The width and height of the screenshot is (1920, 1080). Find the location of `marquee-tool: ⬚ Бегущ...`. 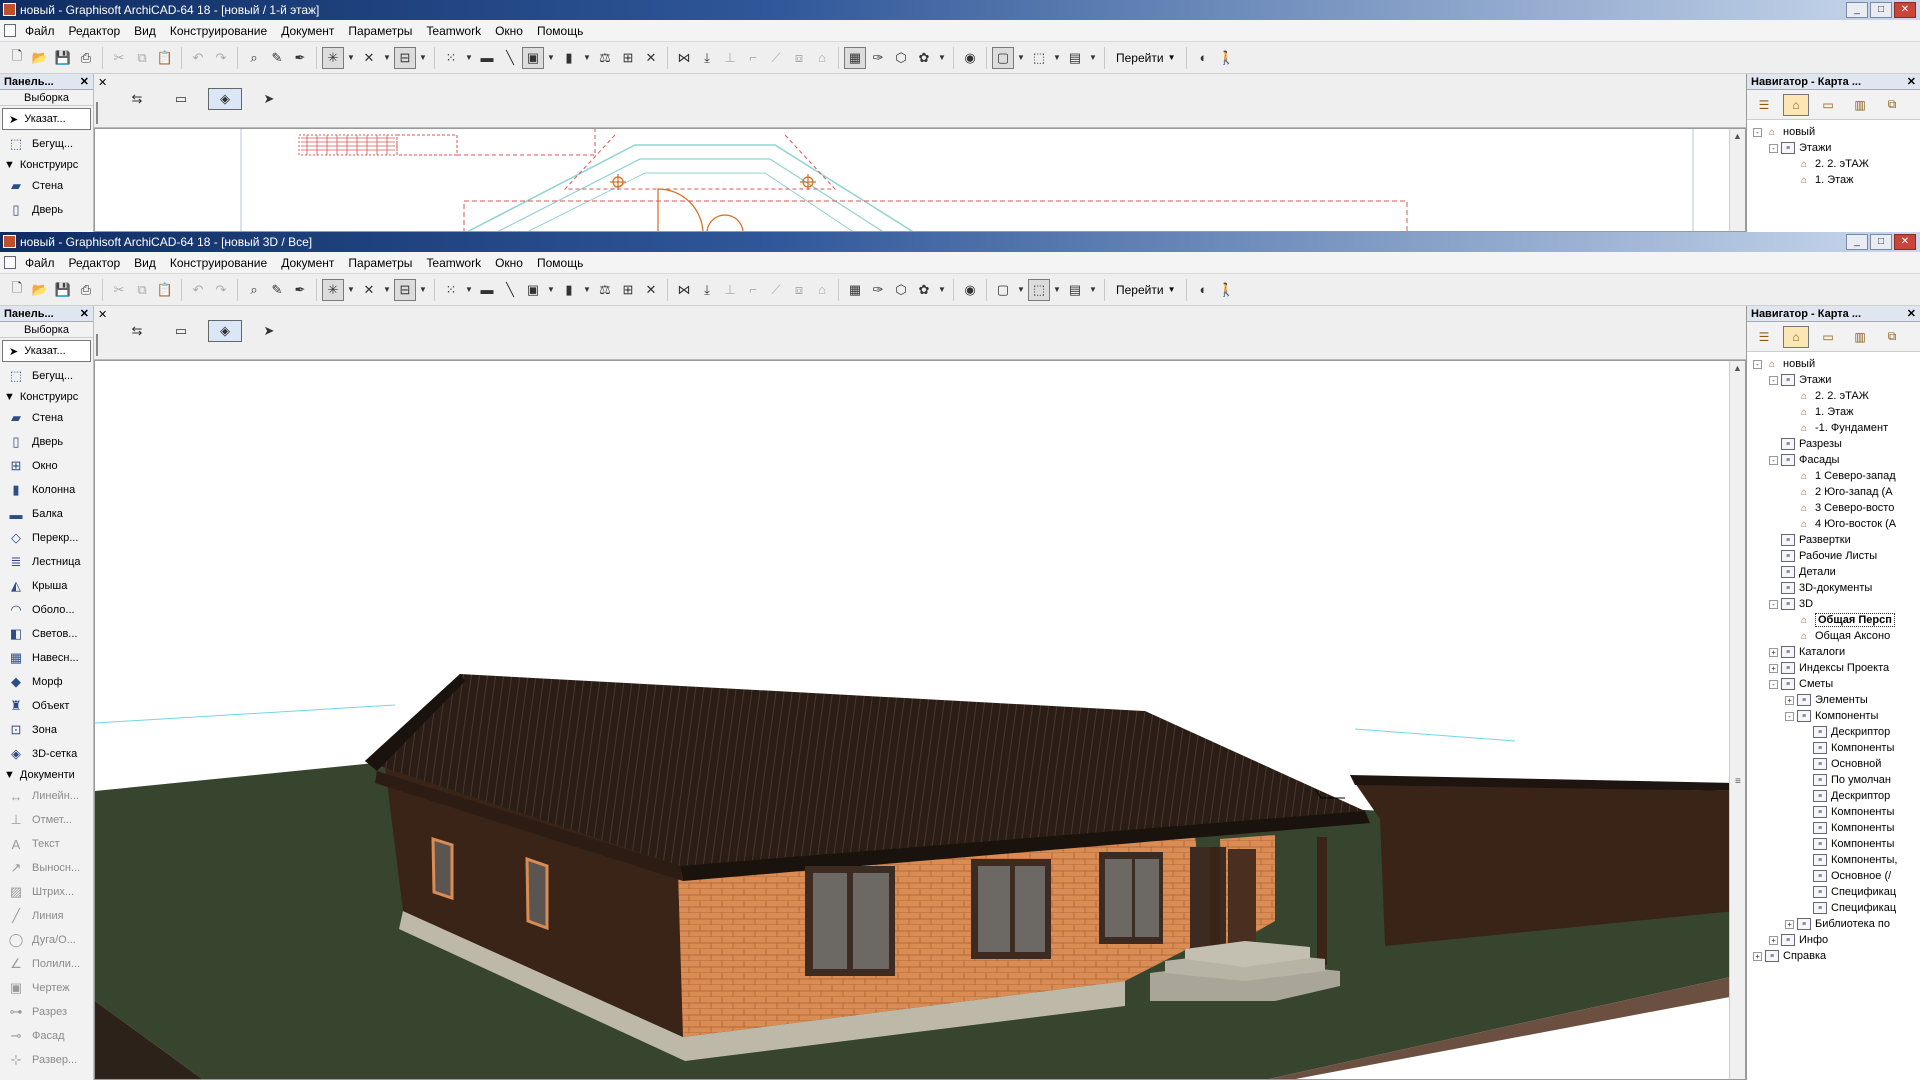

marquee-tool: ⬚ Бегущ... is located at coordinates (46, 376).